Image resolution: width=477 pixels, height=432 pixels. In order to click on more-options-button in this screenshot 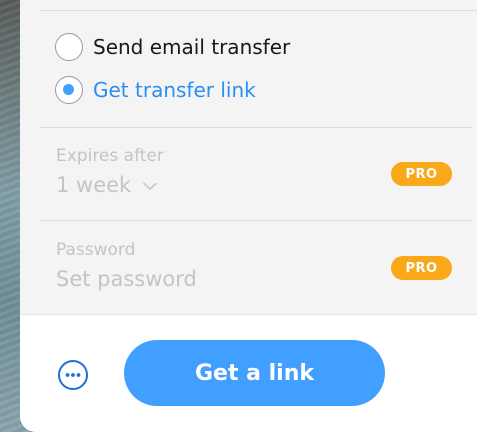, I will do `click(73, 375)`.